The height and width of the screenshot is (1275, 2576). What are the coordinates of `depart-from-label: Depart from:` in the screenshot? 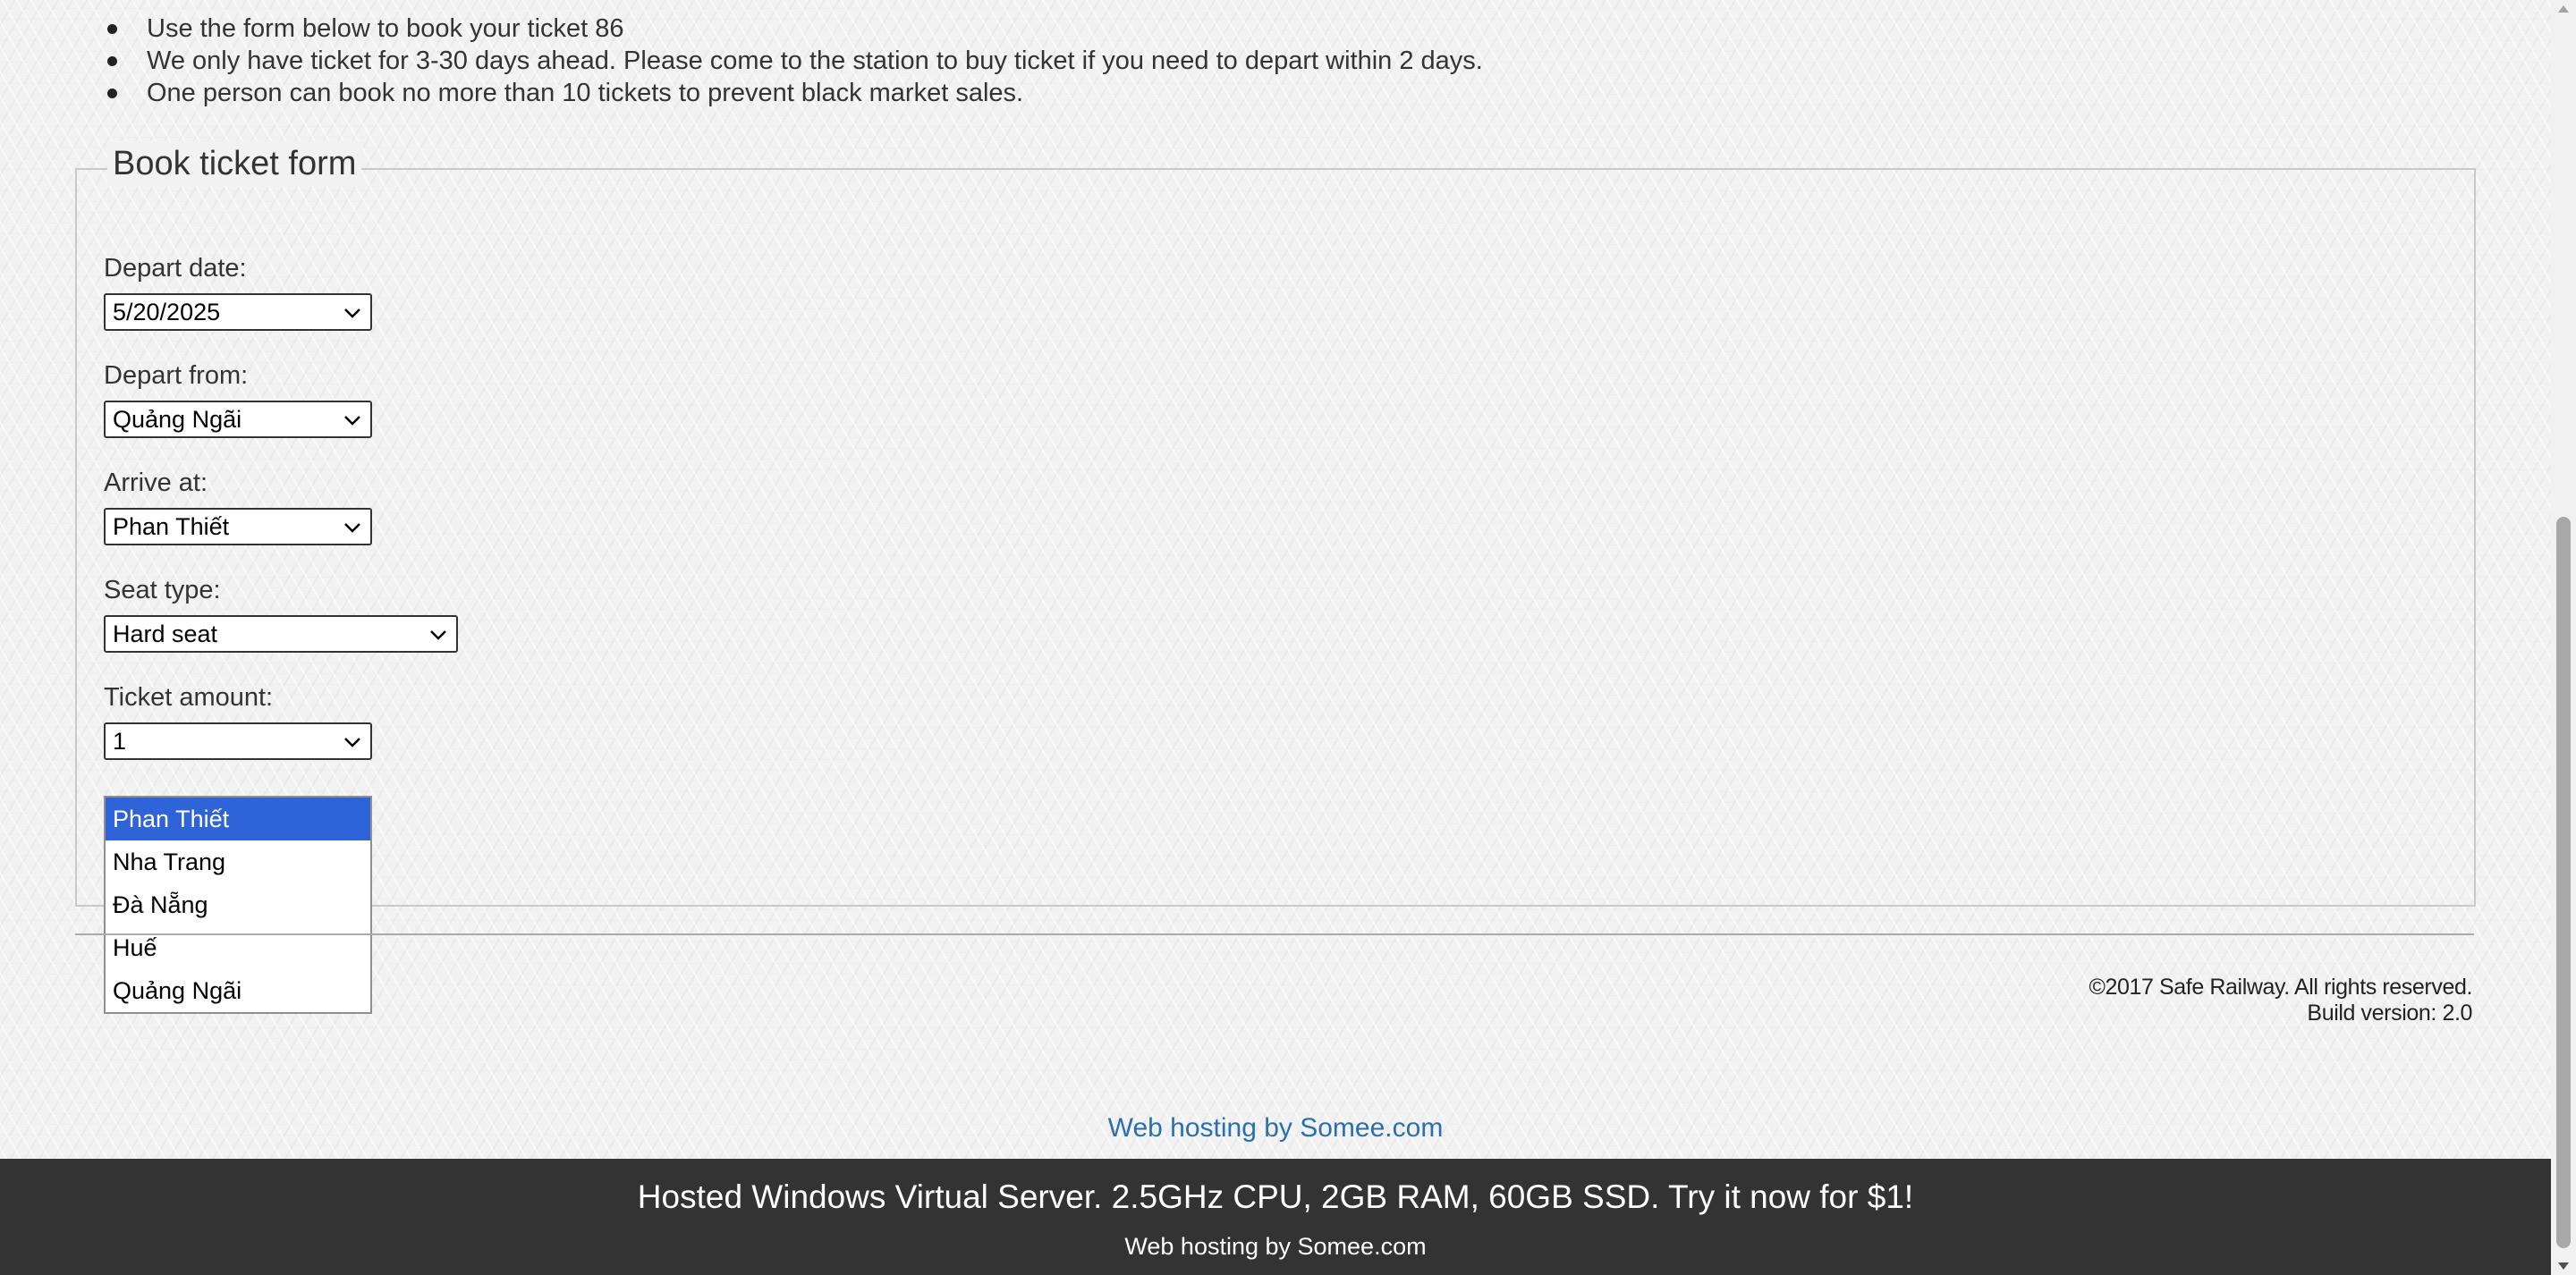 It's located at (176, 375).